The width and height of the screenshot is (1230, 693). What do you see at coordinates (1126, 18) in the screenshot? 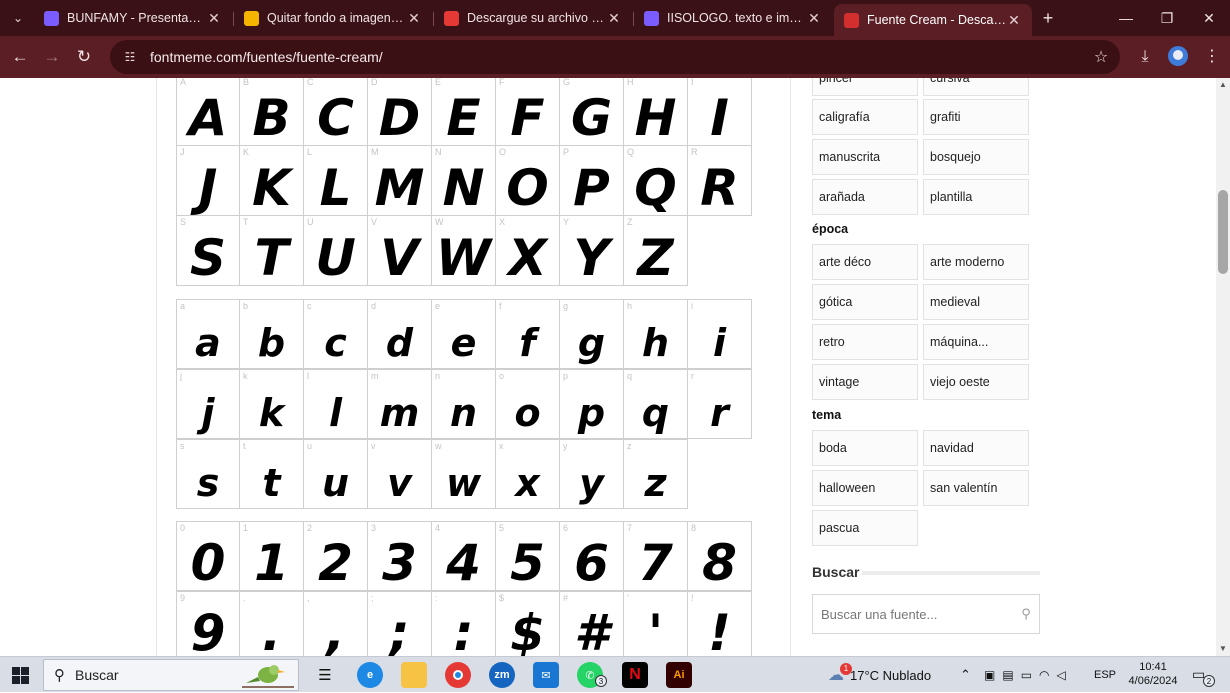
I see `minimize-button: —` at bounding box center [1126, 18].